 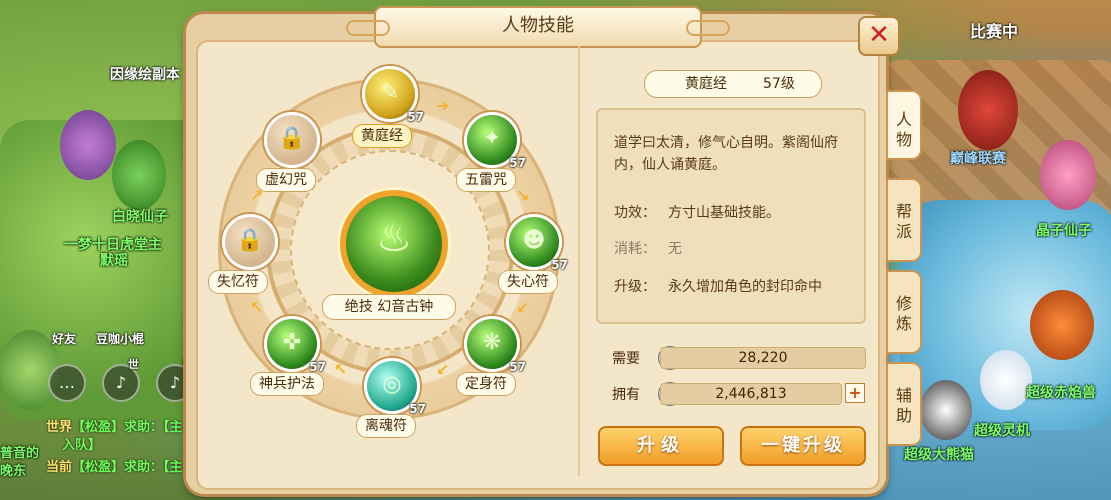 I want to click on bell-skill-icon: ♨, so click(x=394, y=238).